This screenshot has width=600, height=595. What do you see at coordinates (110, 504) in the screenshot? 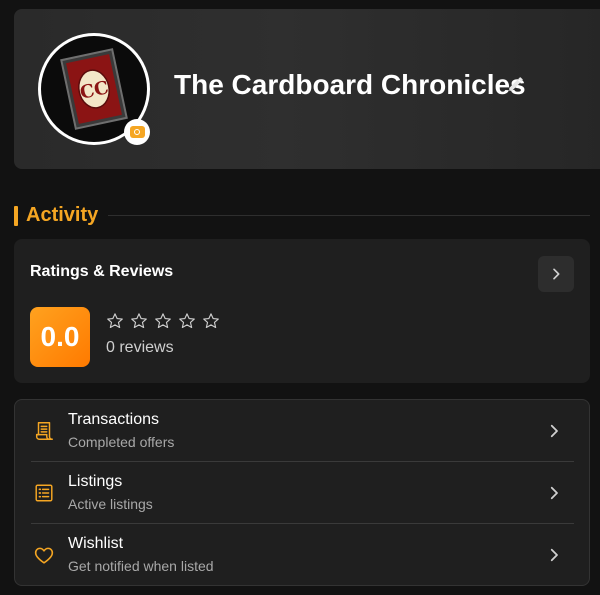
I see `menu-item-subtitle: Active listings` at bounding box center [110, 504].